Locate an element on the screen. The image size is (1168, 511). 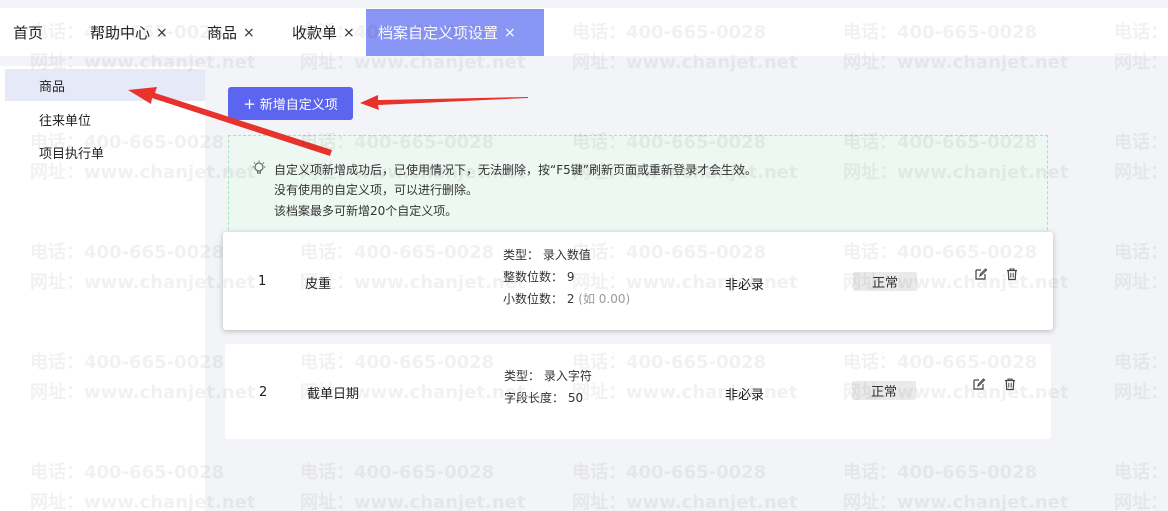
tab-label: 档案自定义项设置 is located at coordinates (438, 33).